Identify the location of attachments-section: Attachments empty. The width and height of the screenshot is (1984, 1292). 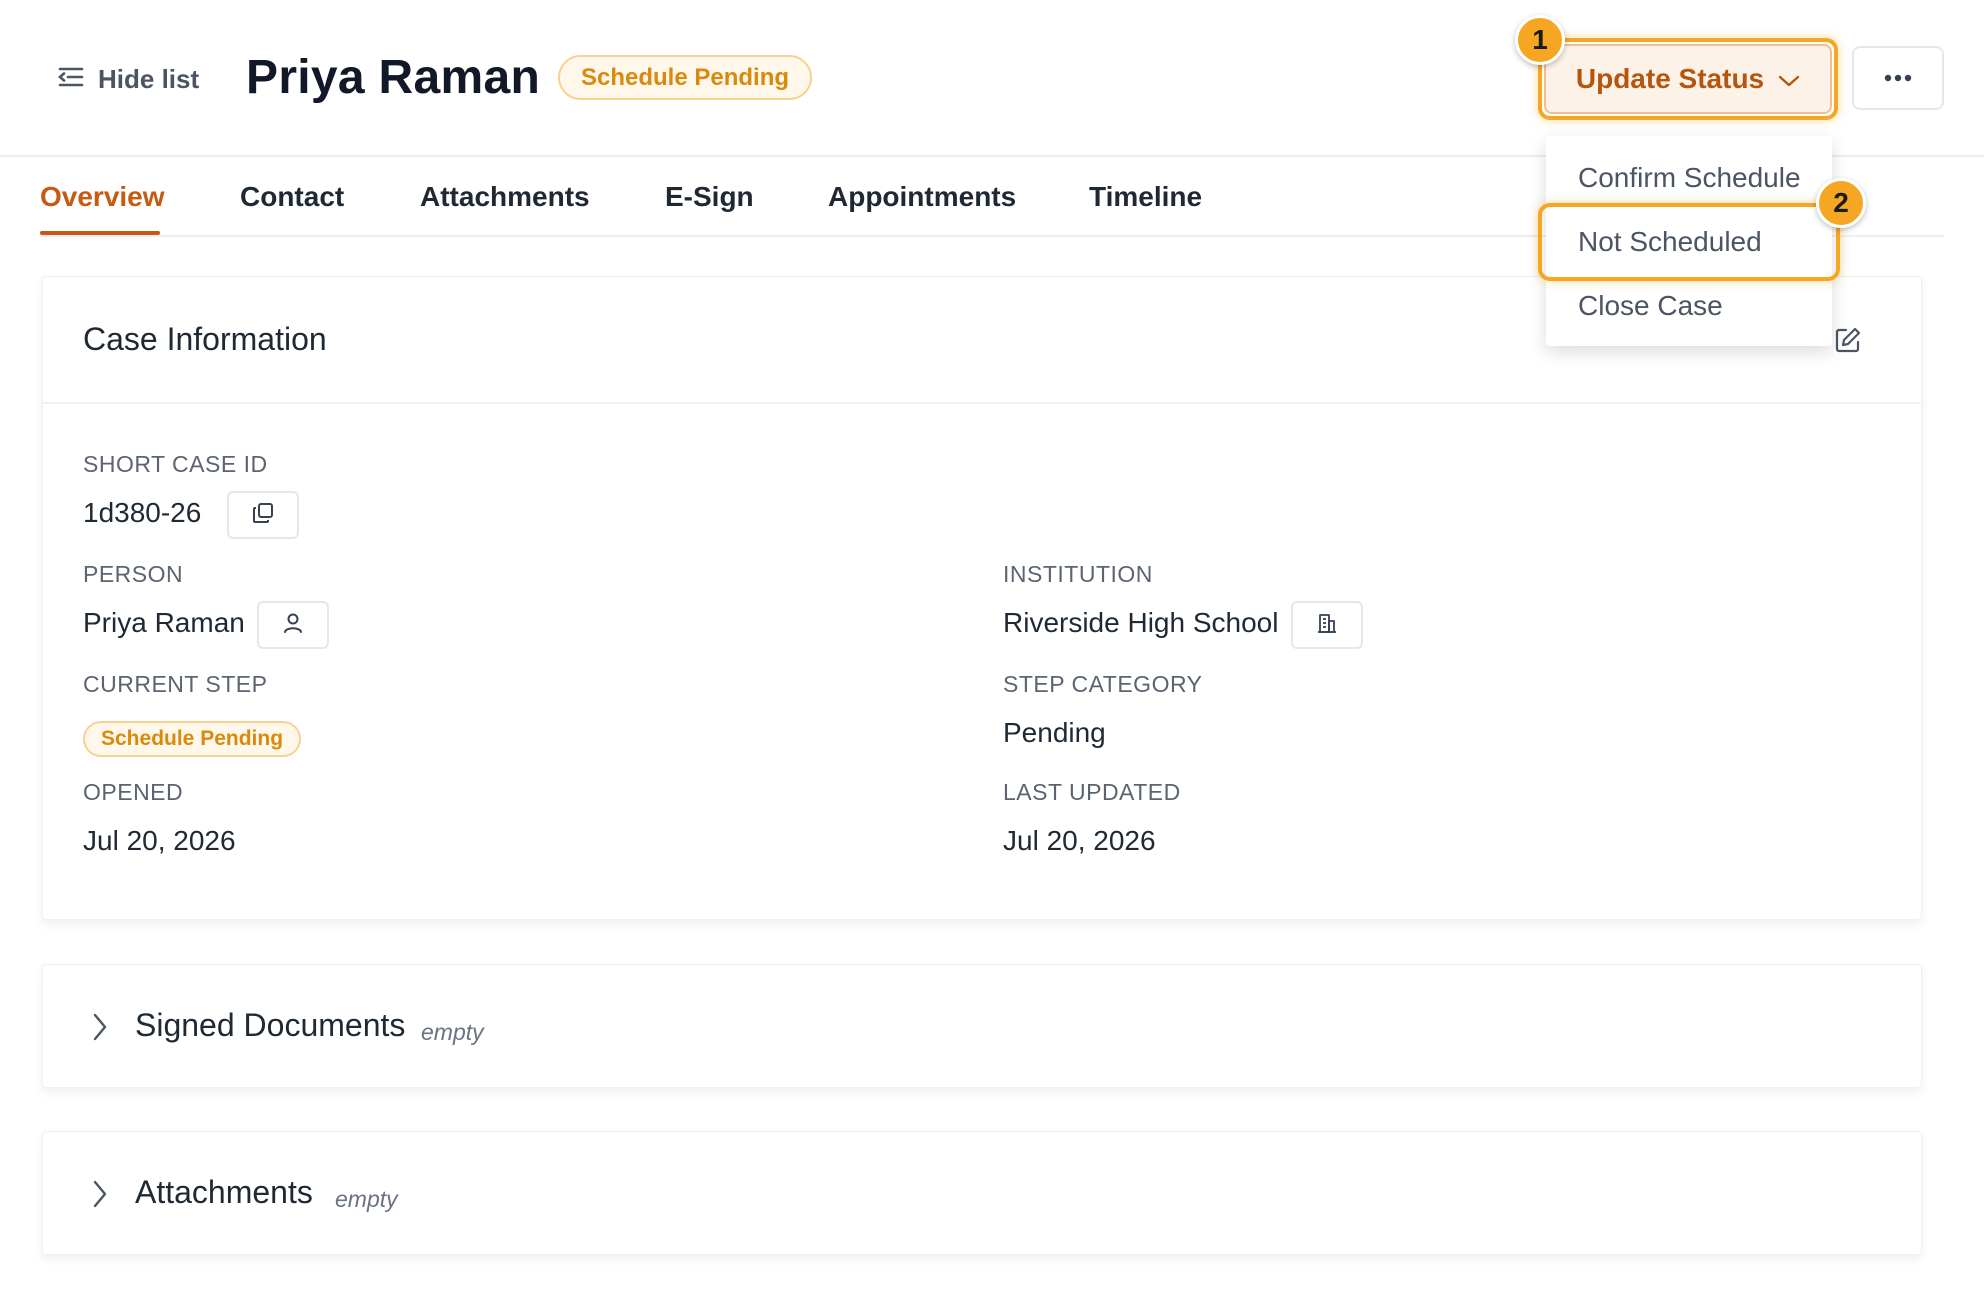
(982, 1193).